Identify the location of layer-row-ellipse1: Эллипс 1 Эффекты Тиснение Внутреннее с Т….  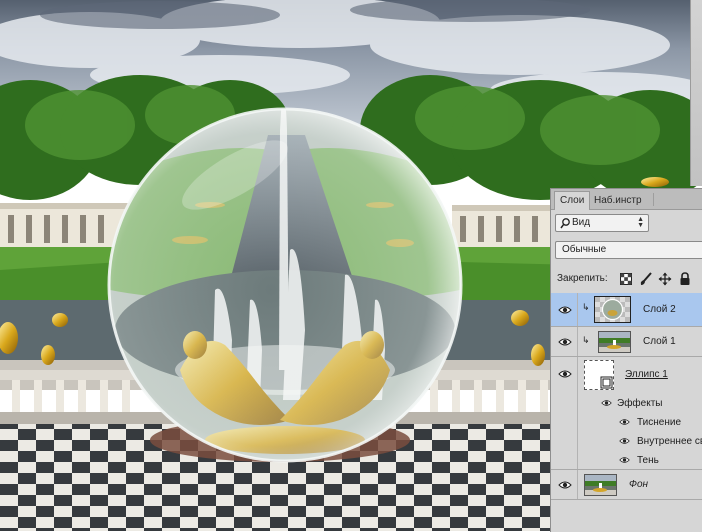
(626, 413).